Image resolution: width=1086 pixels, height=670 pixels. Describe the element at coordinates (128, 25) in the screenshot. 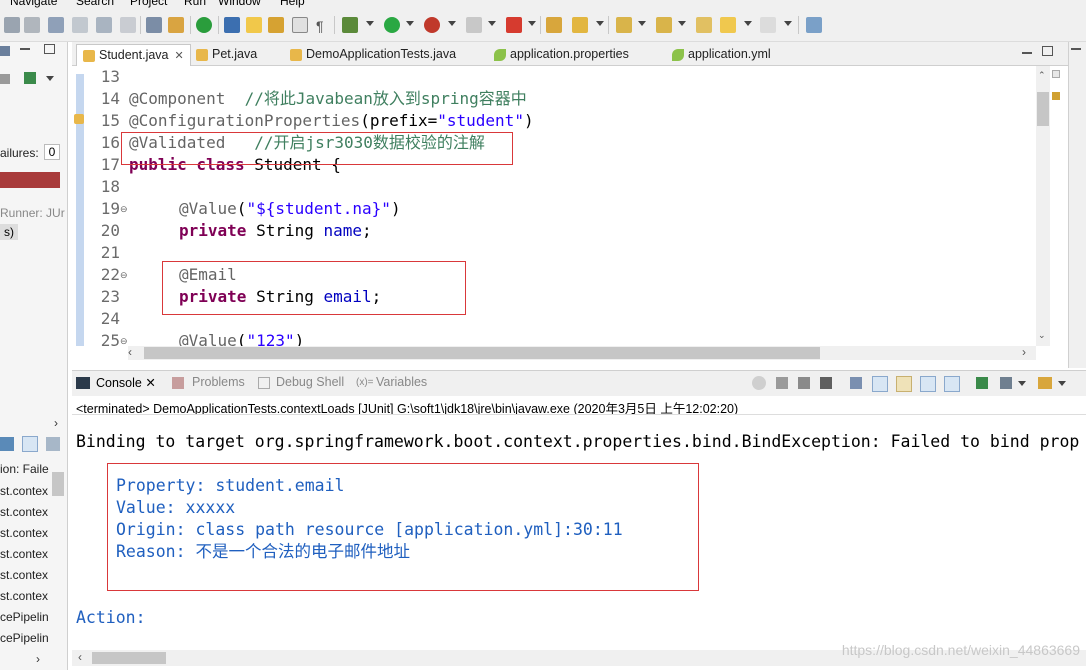

I see `properties-icon` at that location.